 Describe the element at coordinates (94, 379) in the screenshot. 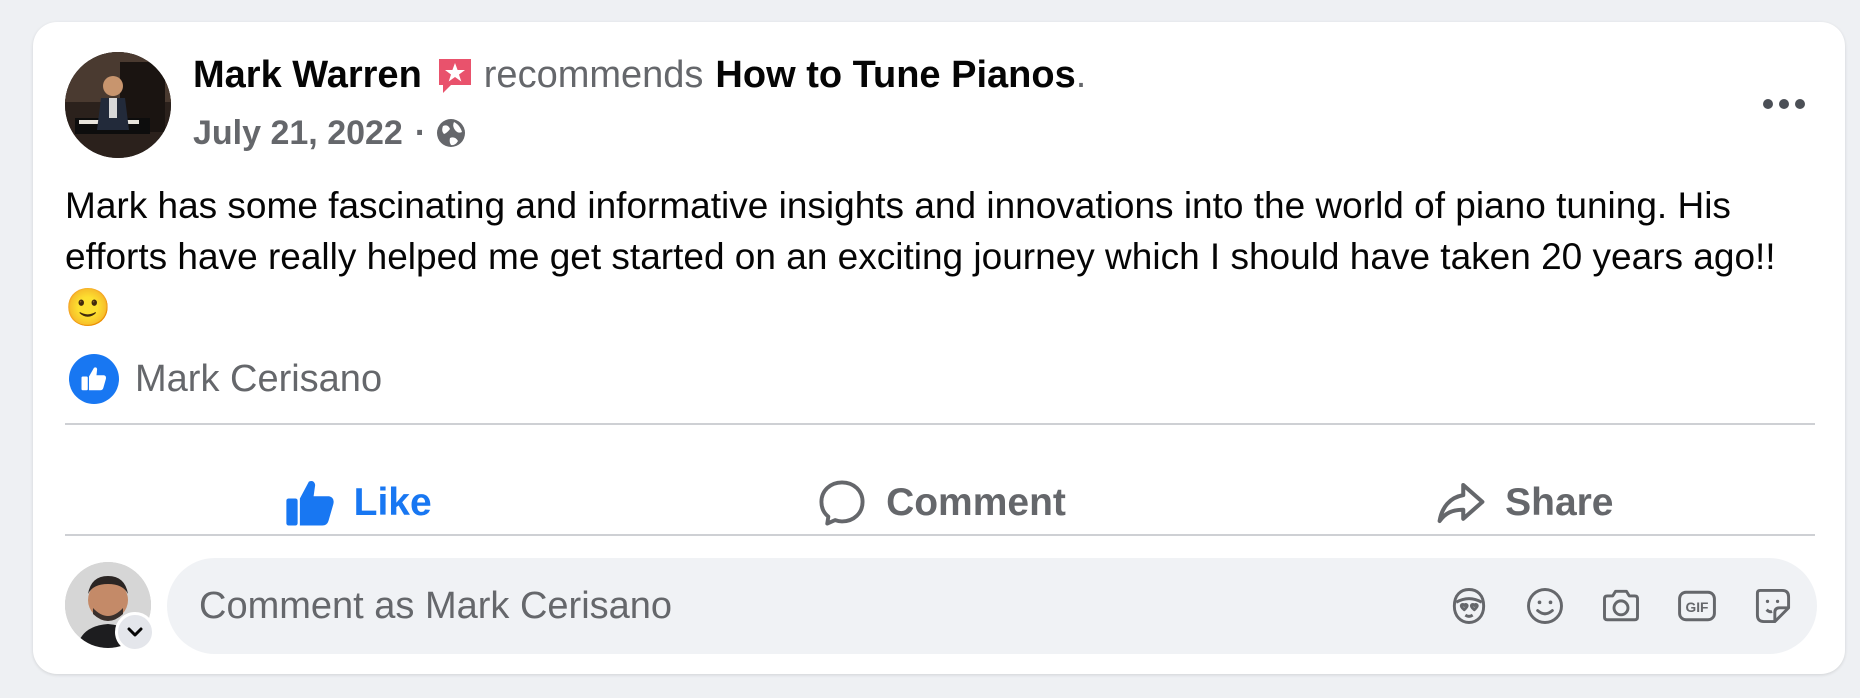

I see `like-reaction-icon` at that location.